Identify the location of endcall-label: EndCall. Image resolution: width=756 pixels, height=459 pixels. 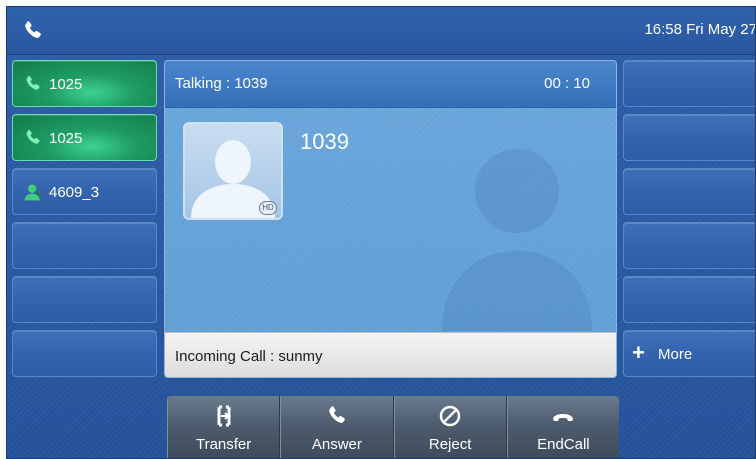
(563, 444).